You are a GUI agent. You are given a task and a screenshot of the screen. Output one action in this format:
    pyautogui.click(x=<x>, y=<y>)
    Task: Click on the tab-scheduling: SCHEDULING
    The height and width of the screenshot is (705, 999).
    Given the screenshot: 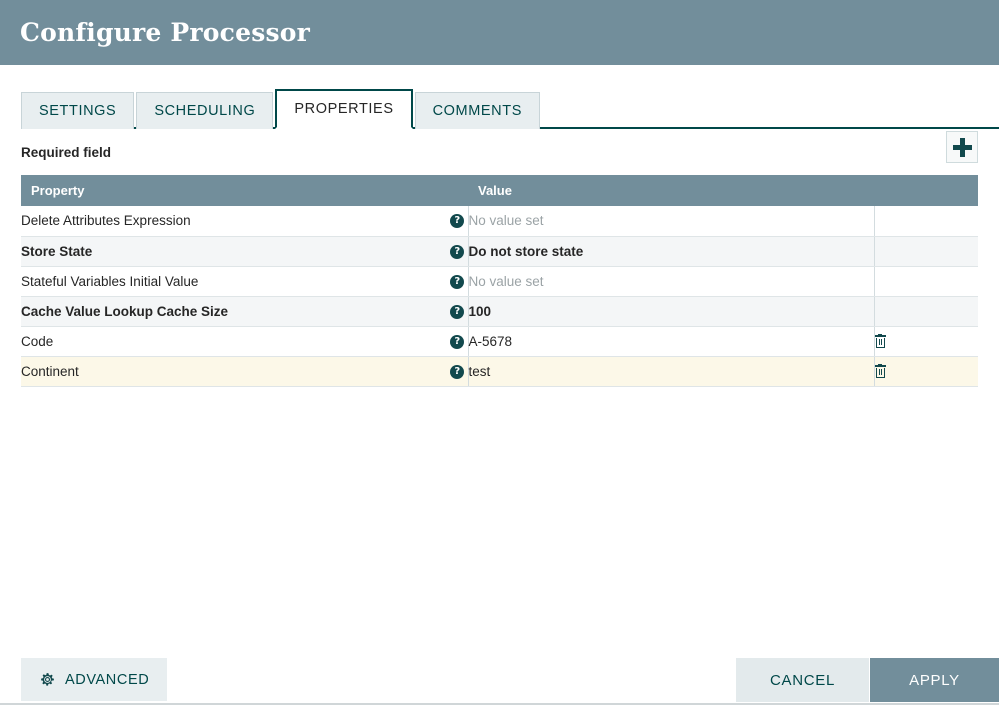 What is the action you would take?
    pyautogui.click(x=205, y=110)
    